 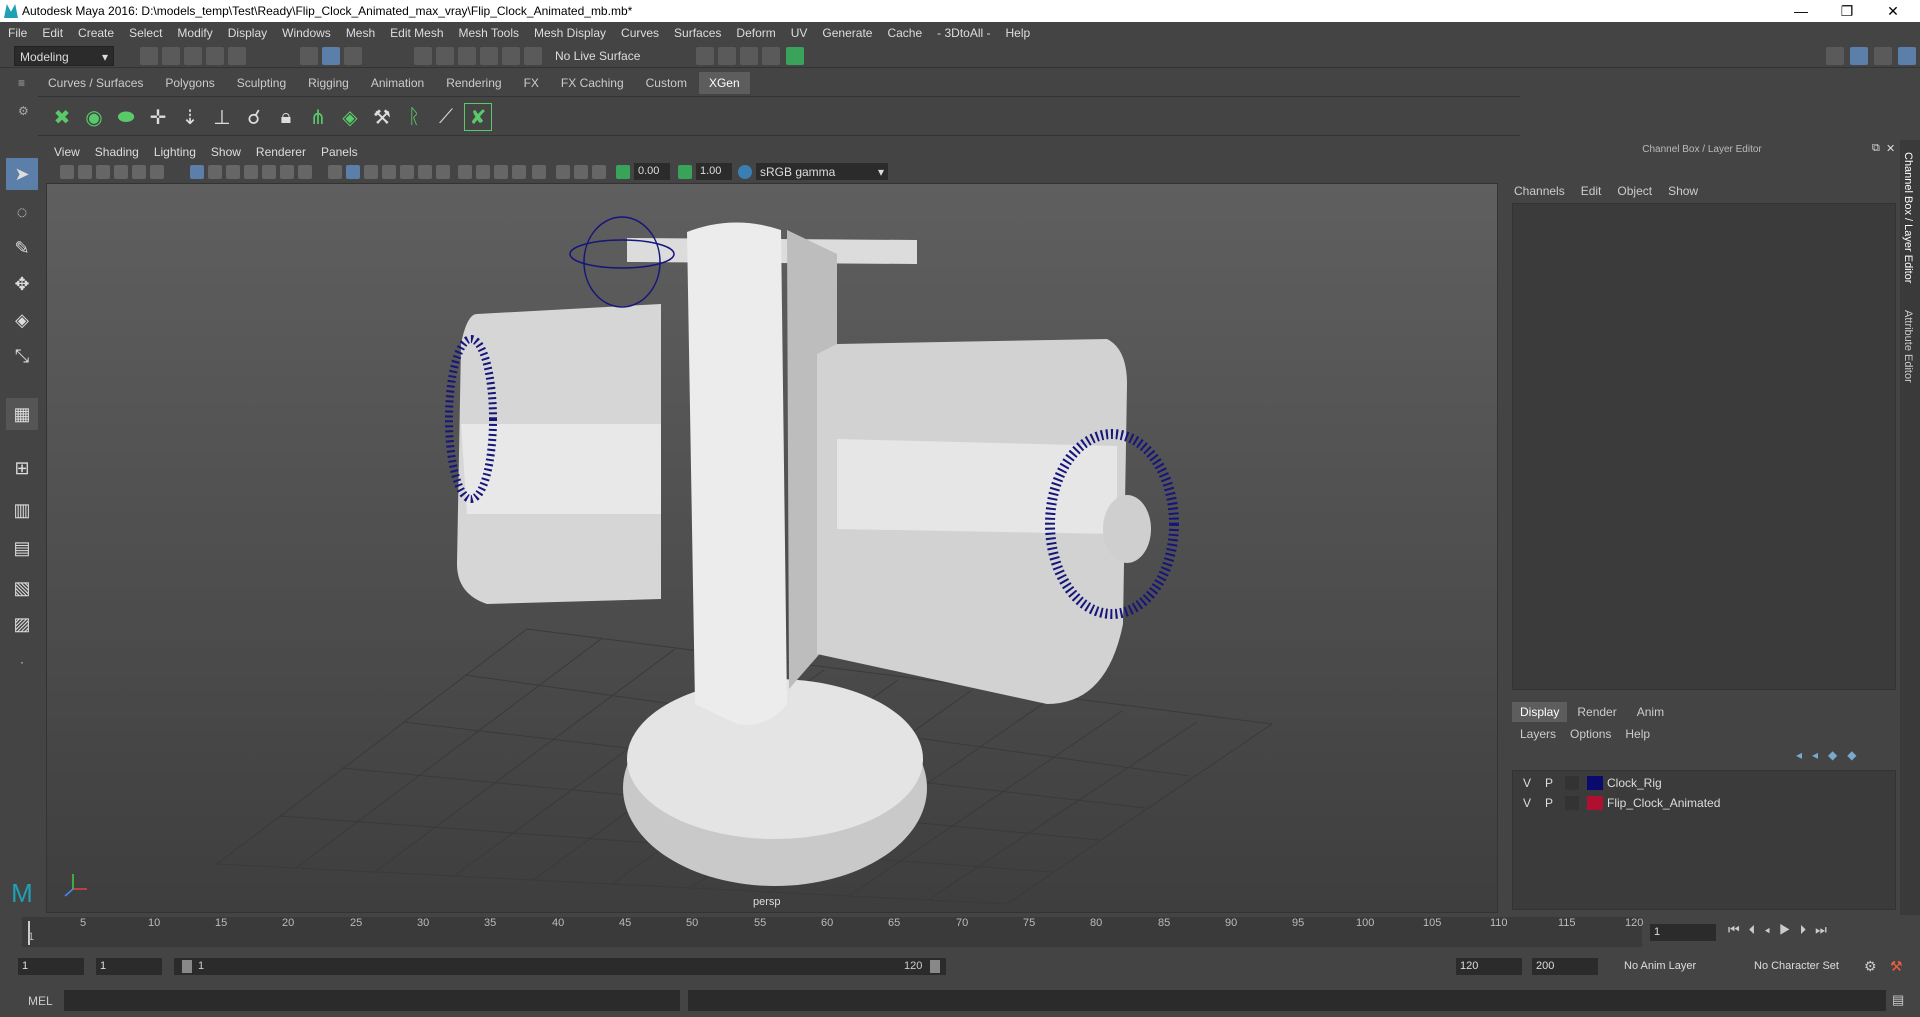 I want to click on menu-mesh-display: Mesh Display, so click(x=570, y=33).